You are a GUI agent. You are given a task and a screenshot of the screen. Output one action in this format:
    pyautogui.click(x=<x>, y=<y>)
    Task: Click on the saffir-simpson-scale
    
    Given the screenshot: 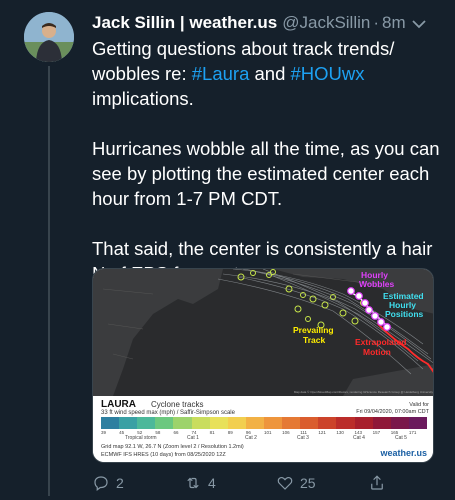 What is the action you would take?
    pyautogui.click(x=264, y=423)
    